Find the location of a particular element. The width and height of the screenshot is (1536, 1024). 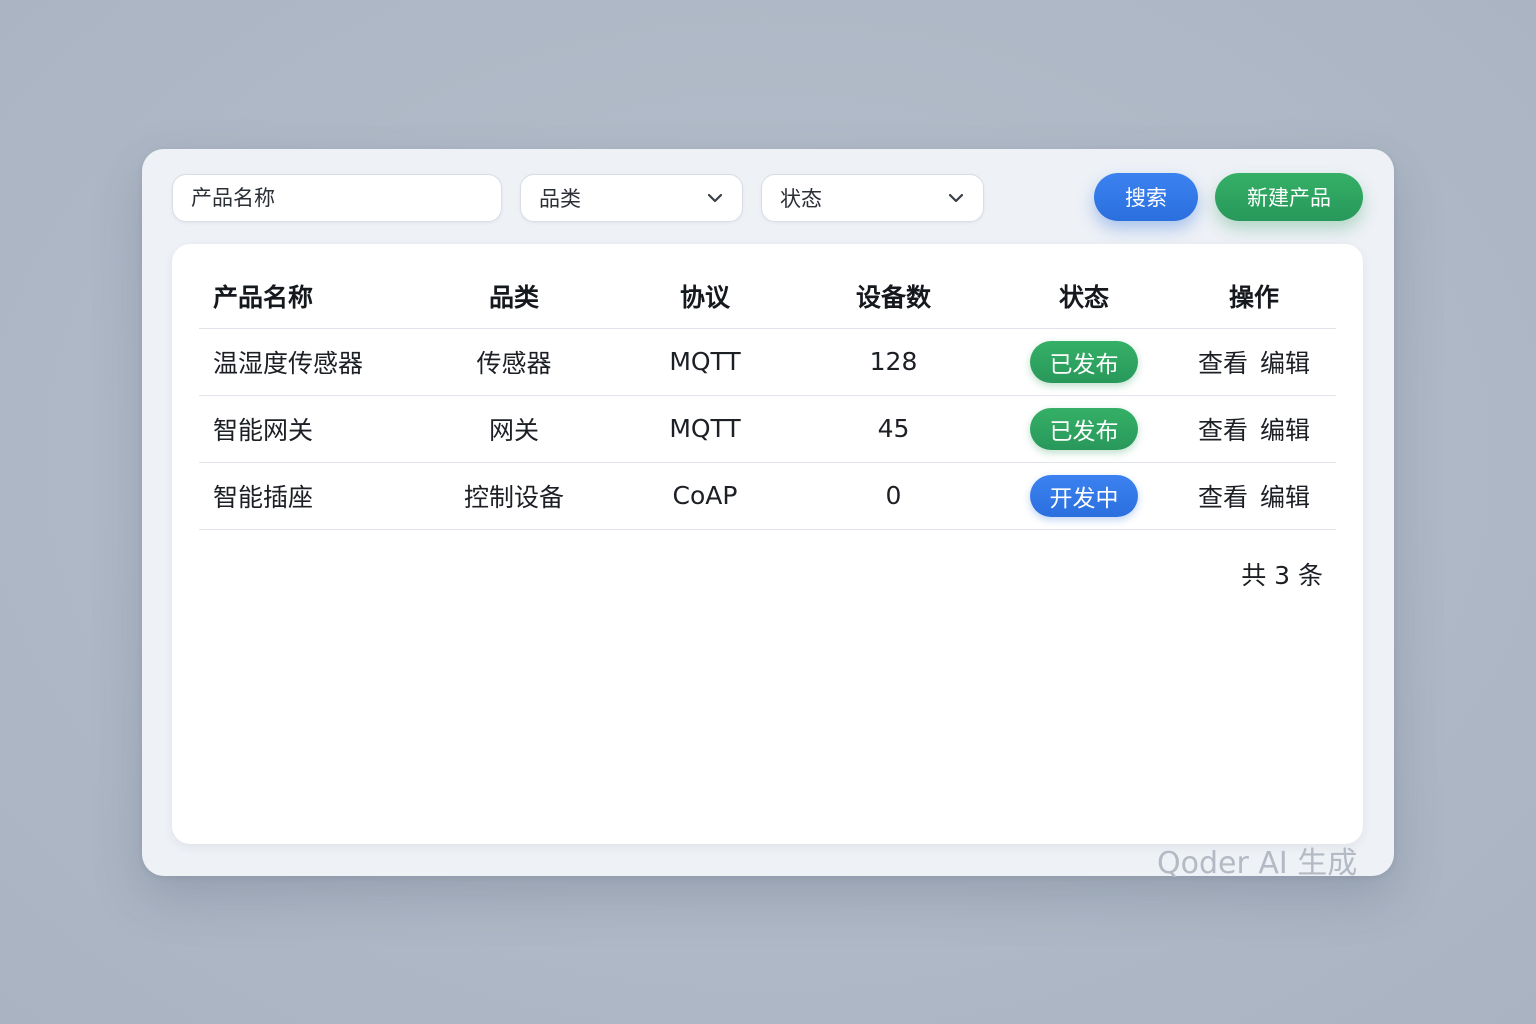

status-select-label: 状态 is located at coordinates (801, 199).